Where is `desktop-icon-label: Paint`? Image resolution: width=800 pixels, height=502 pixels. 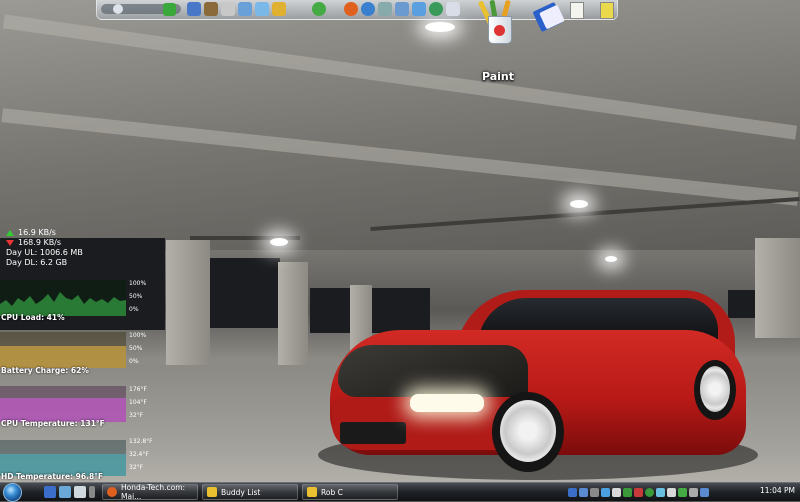 desktop-icon-label: Paint is located at coordinates (498, 76).